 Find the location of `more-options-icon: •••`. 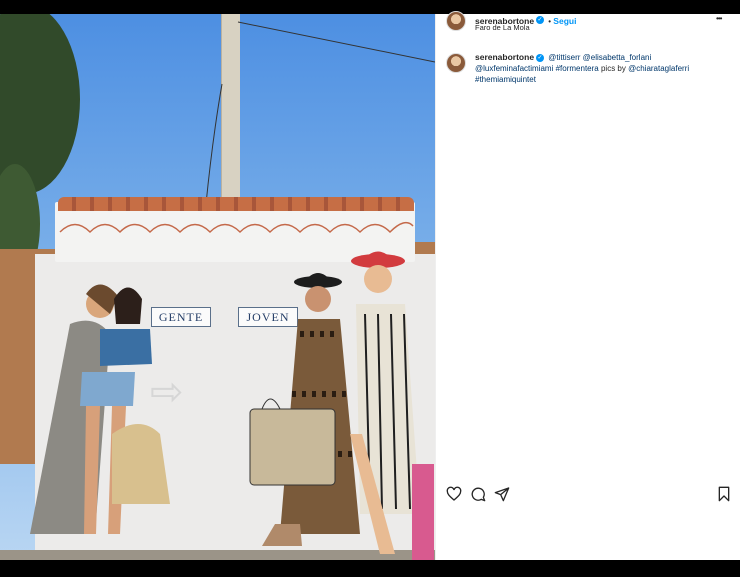

more-options-icon: ••• is located at coordinates (719, 18).